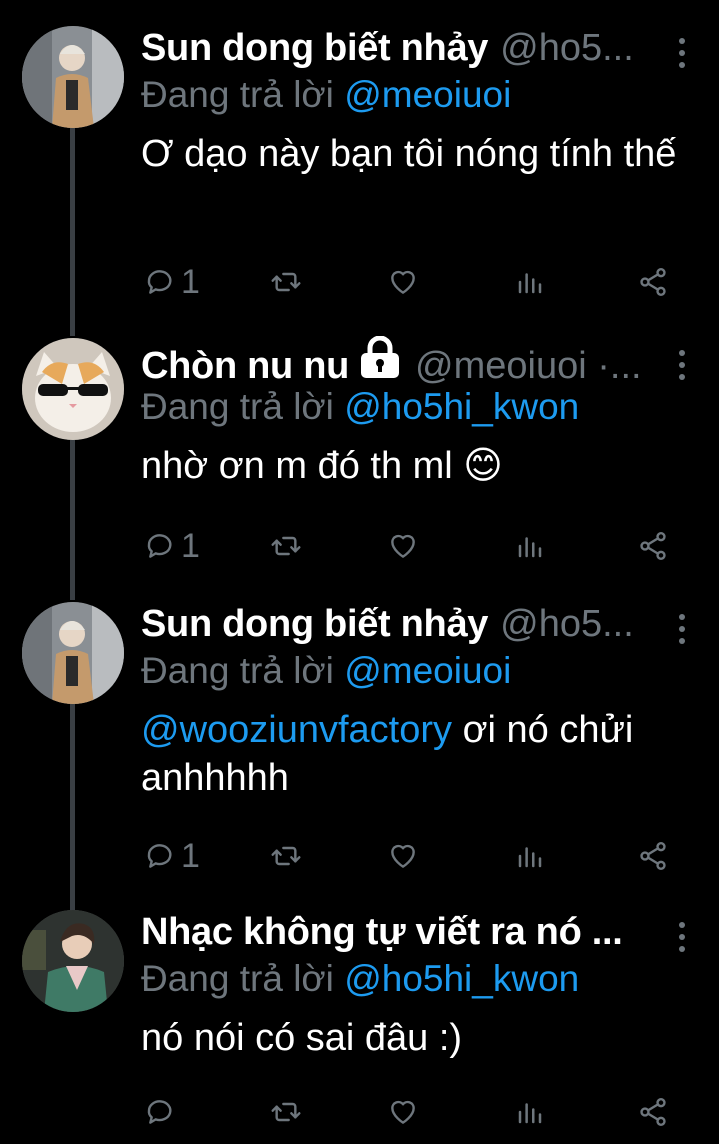 Image resolution: width=719 pixels, height=1144 pixels. What do you see at coordinates (296, 730) in the screenshot?
I see `tweet-mention-link: @wooziunvfactory` at bounding box center [296, 730].